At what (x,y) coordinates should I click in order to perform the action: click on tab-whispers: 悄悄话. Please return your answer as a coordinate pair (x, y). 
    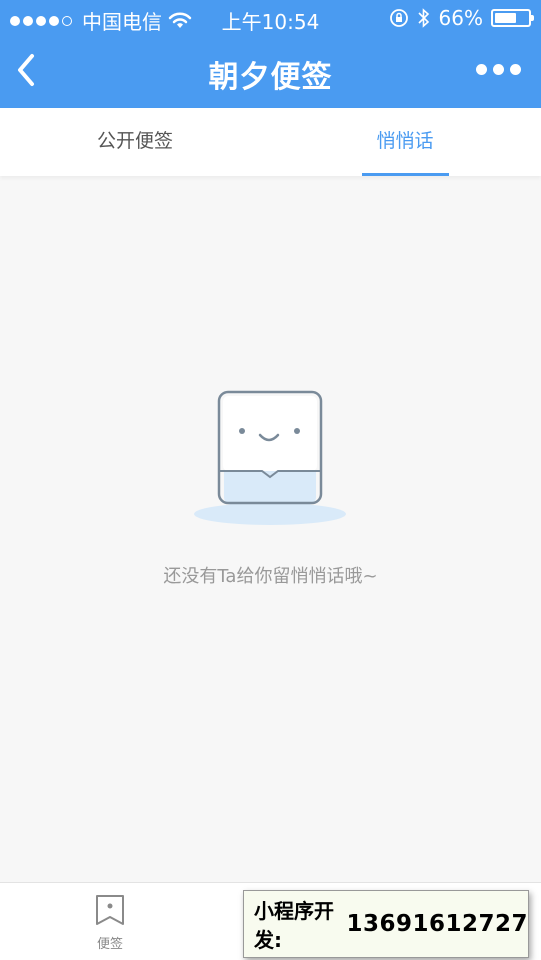
    Looking at the image, I should click on (405, 142).